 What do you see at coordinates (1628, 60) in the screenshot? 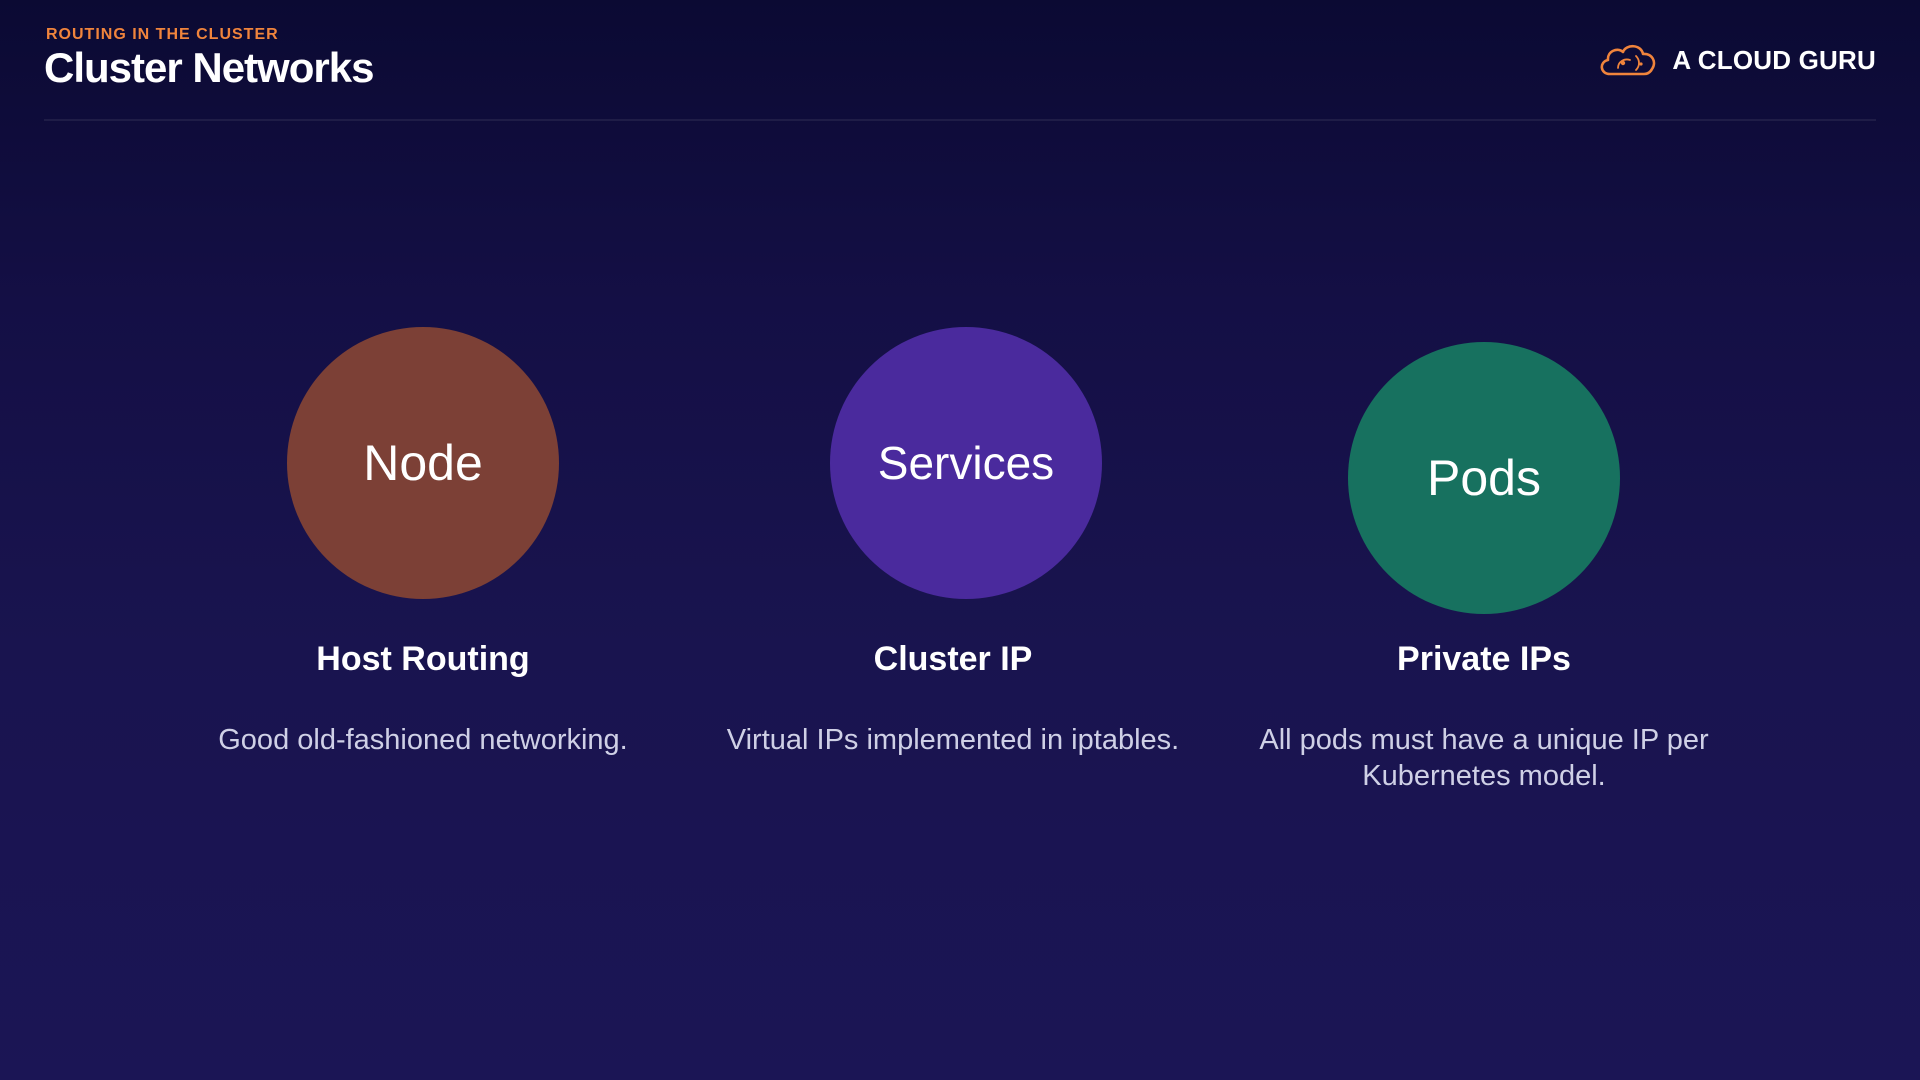
I see `cloud-guru-icon` at bounding box center [1628, 60].